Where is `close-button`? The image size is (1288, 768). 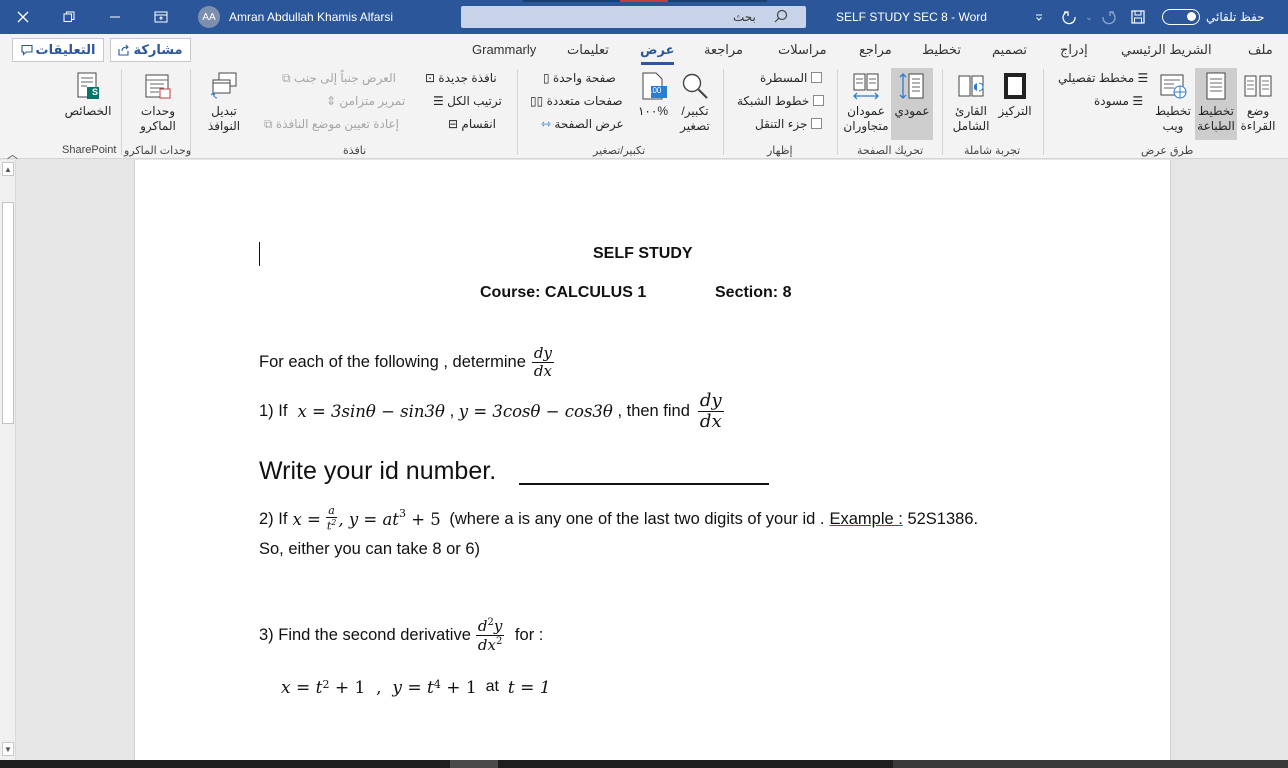 close-button is located at coordinates (23, 17).